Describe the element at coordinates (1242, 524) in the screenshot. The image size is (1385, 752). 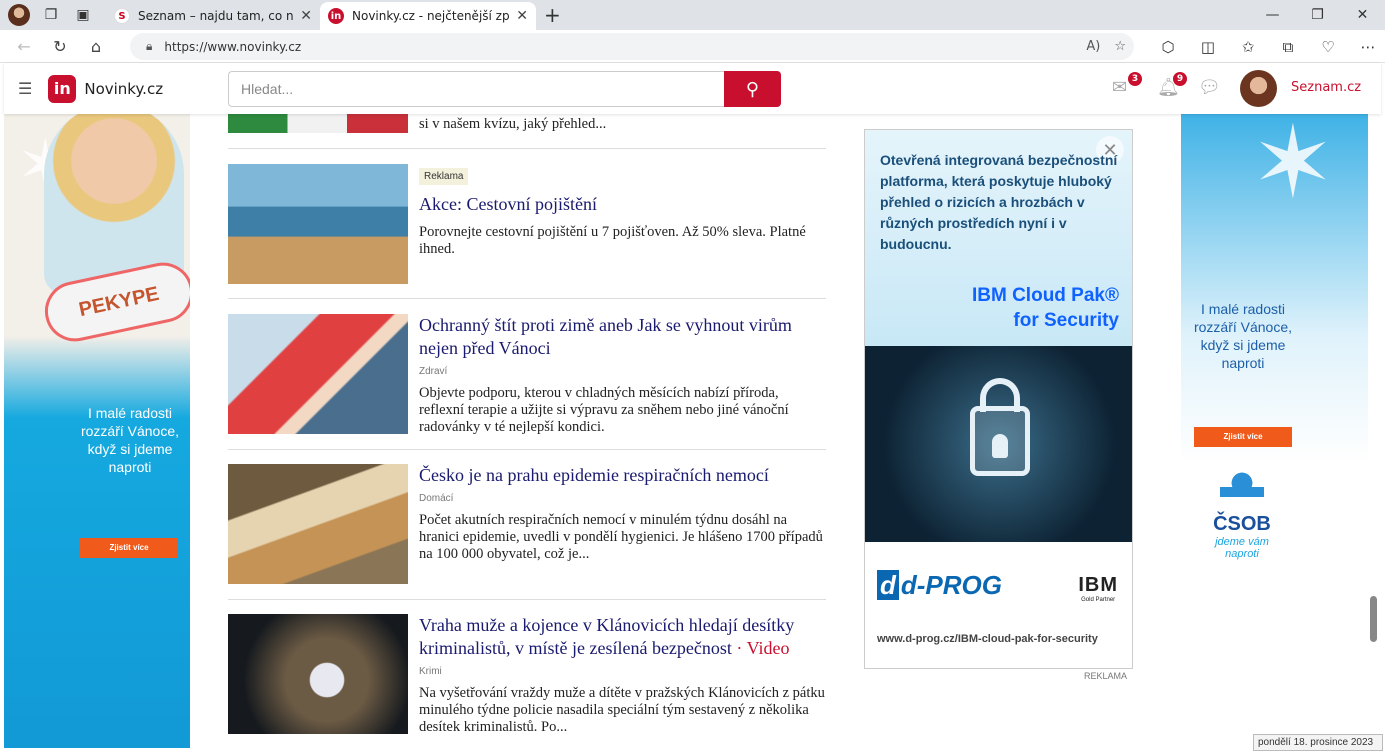
I see `csob-name: ČSOB` at that location.